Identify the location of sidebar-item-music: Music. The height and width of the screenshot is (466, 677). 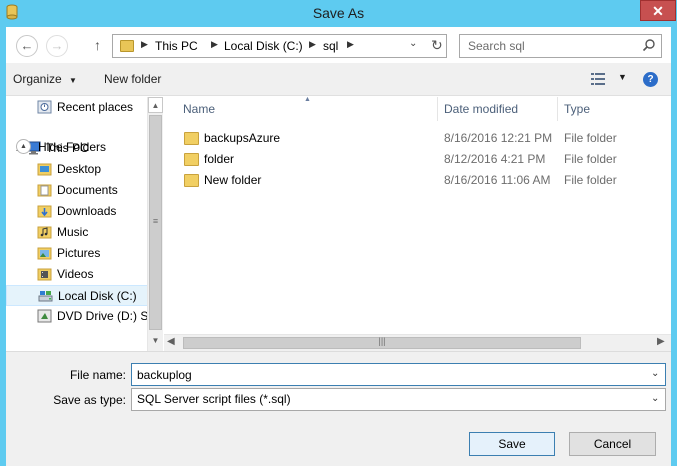
(77, 232).